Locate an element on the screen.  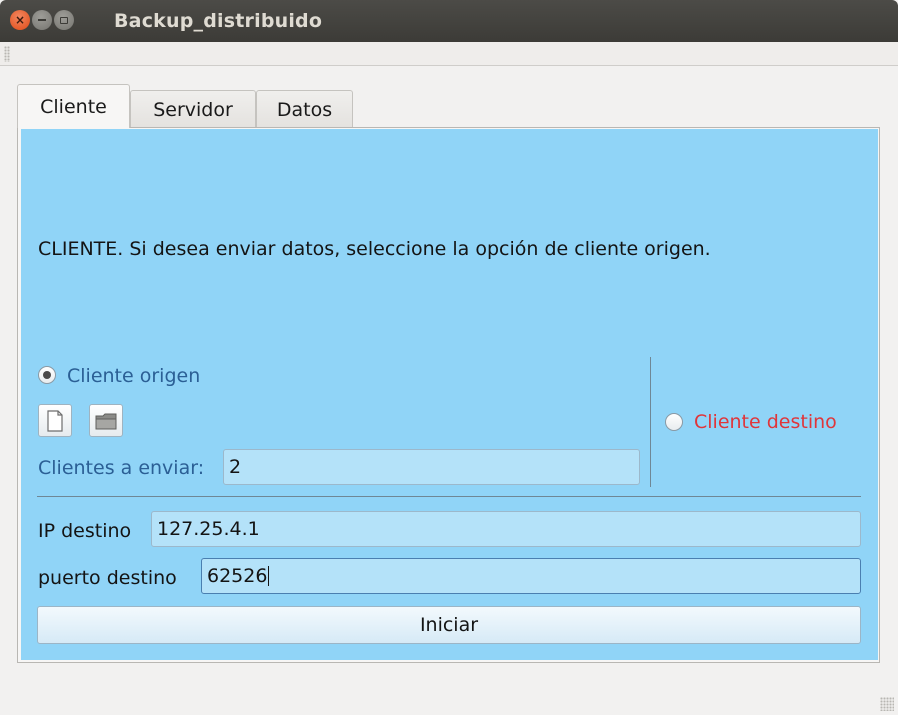
window-title: Backup_distribuido is located at coordinates (218, 21).